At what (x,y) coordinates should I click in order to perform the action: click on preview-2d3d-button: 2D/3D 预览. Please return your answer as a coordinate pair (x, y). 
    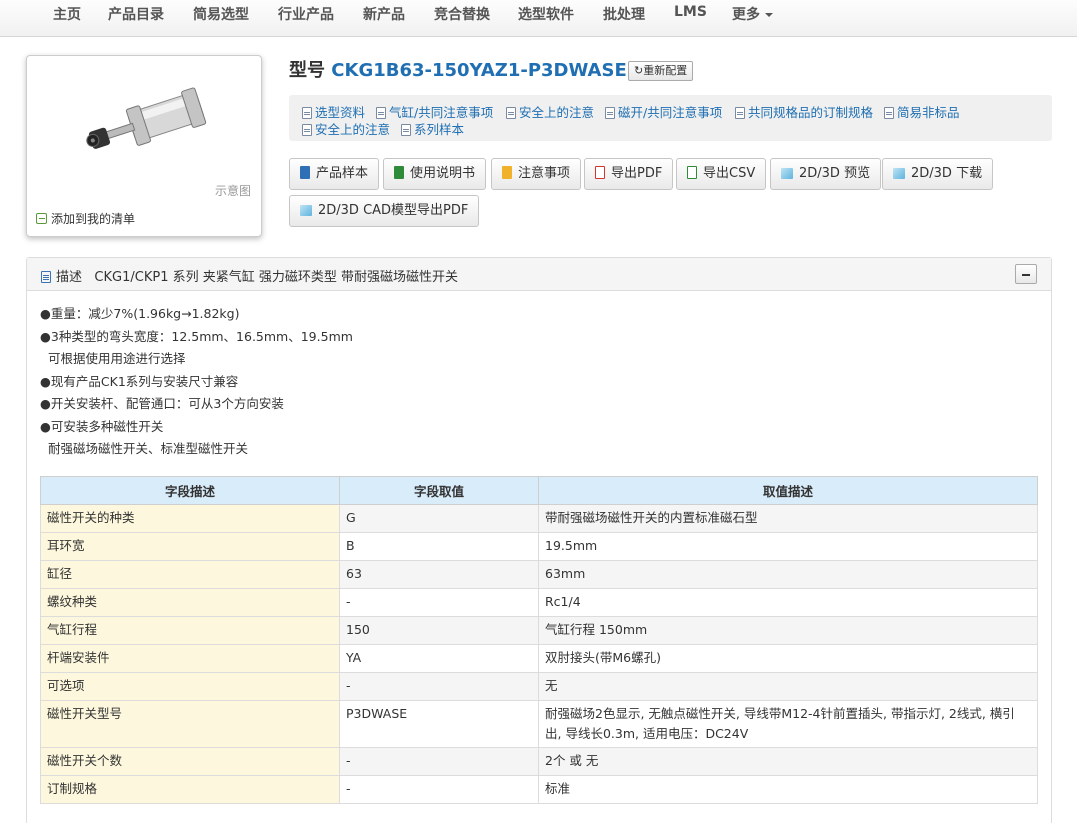
    Looking at the image, I should click on (826, 174).